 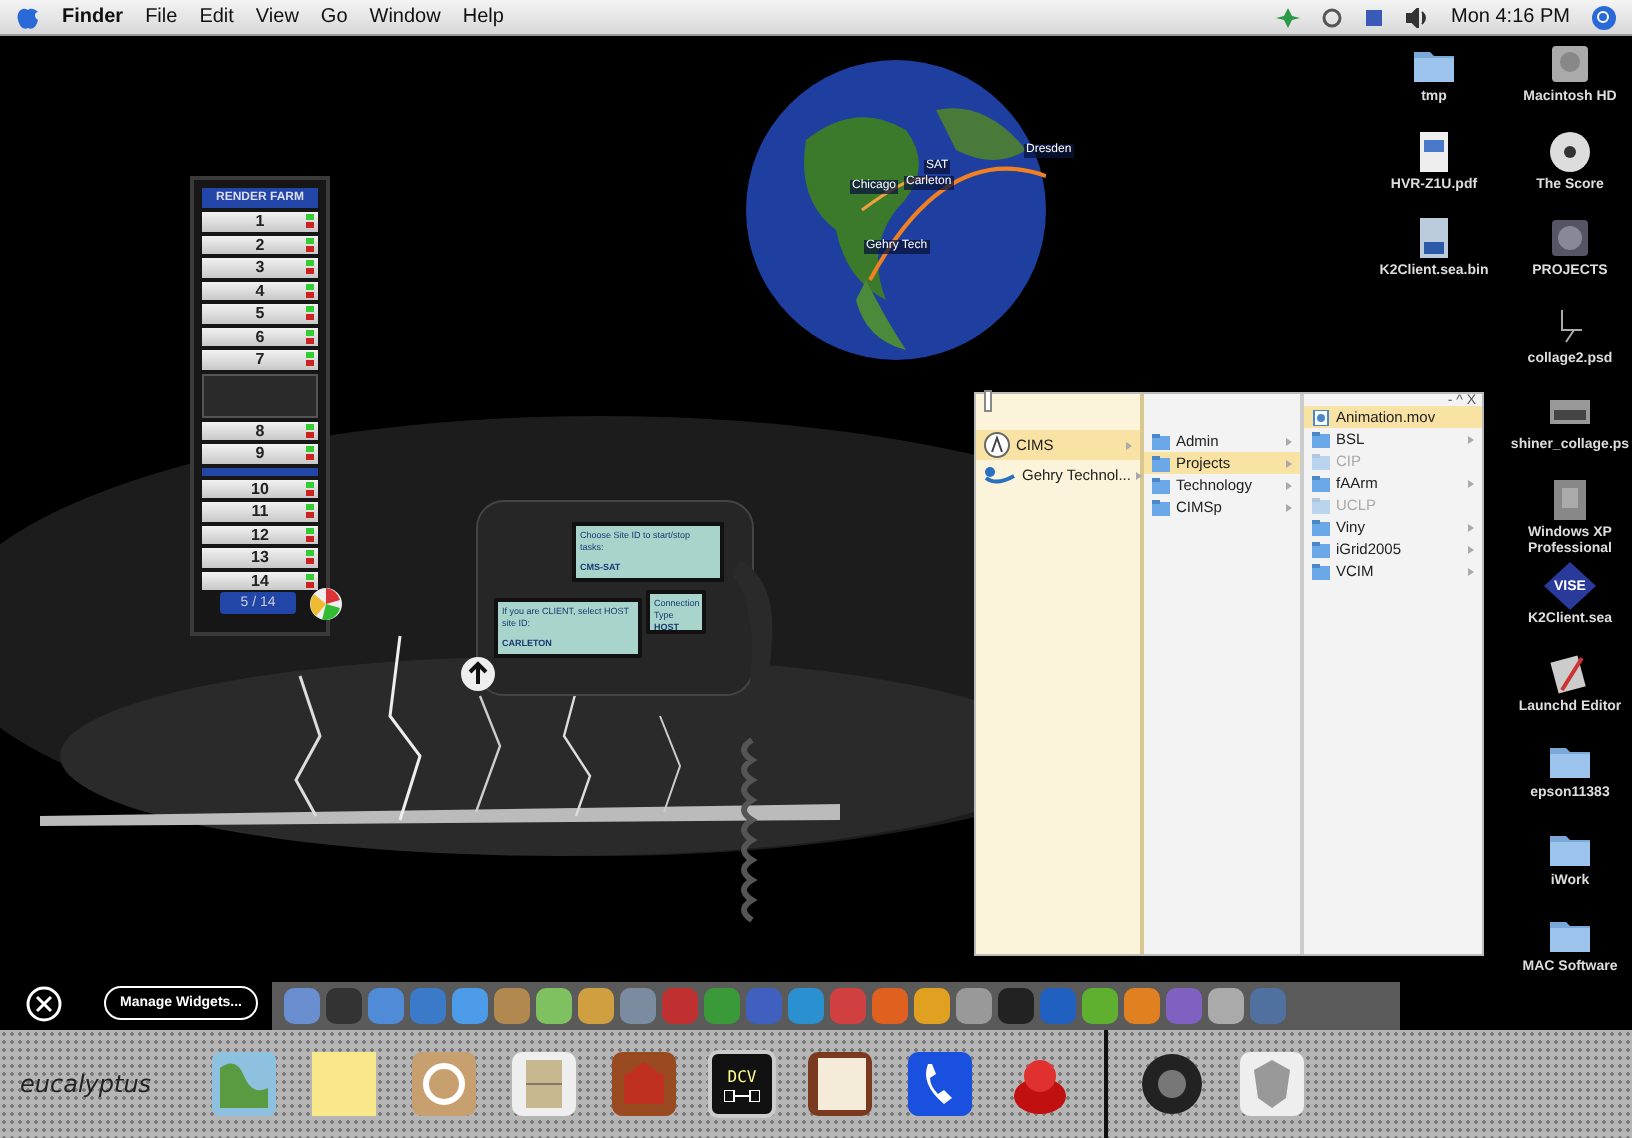 What do you see at coordinates (742, 1084) in the screenshot?
I see `dcv-icon: DCV` at bounding box center [742, 1084].